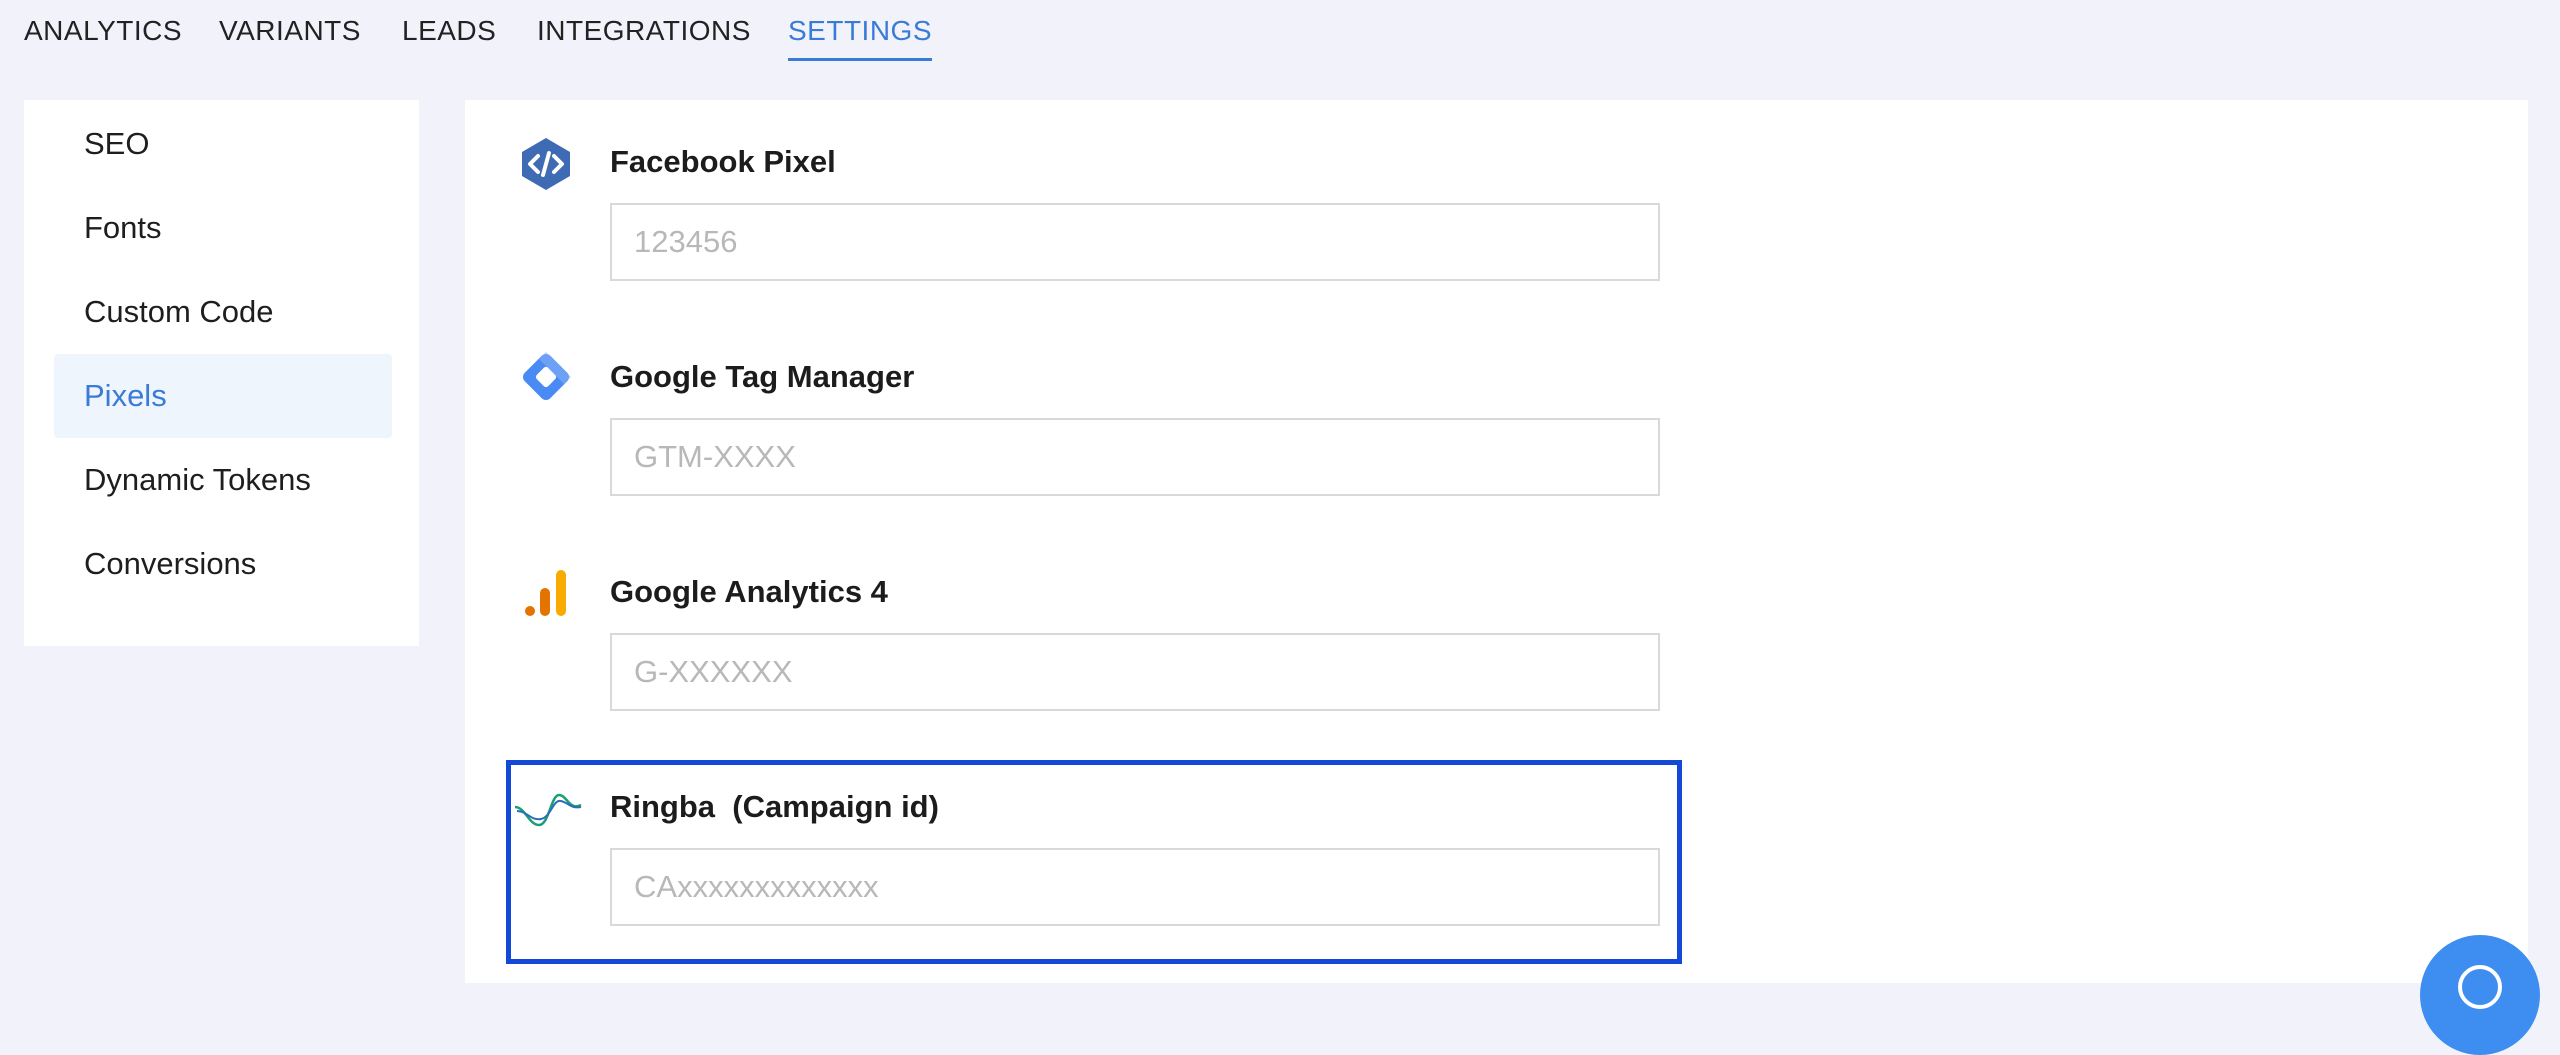 This screenshot has width=2560, height=1055. I want to click on ringba-campaign-id-input, so click(1135, 887).